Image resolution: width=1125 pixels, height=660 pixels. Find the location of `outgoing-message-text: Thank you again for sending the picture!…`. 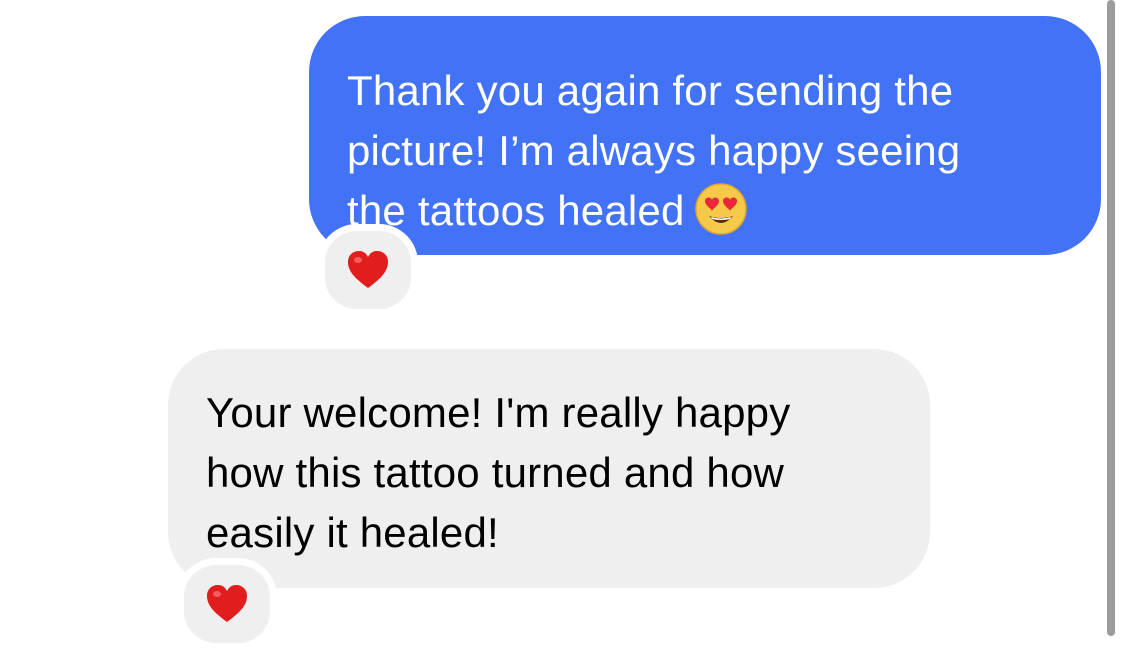

outgoing-message-text: Thank you again for sending the picture!… is located at coordinates (654, 150).